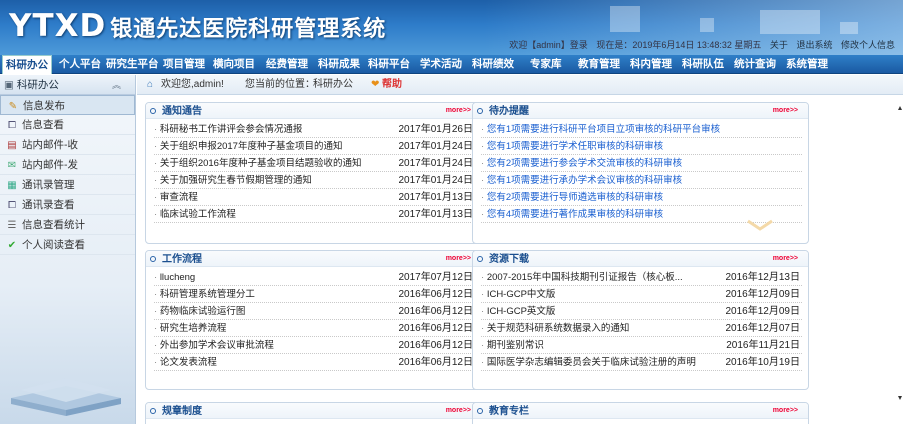  What do you see at coordinates (48, 205) in the screenshot?
I see `sidebar-item-label: 通讯录查看` at bounding box center [48, 205].